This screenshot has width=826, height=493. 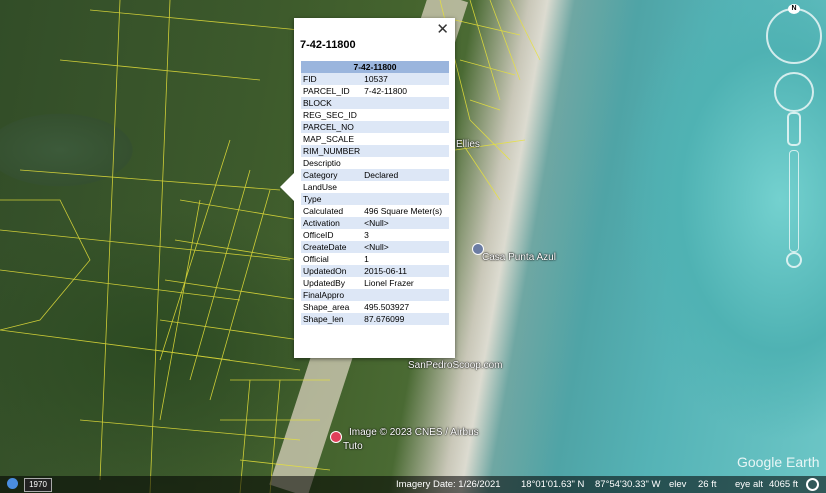 What do you see at coordinates (387, 307) in the screenshot?
I see `attribute-value: 495.503927` at bounding box center [387, 307].